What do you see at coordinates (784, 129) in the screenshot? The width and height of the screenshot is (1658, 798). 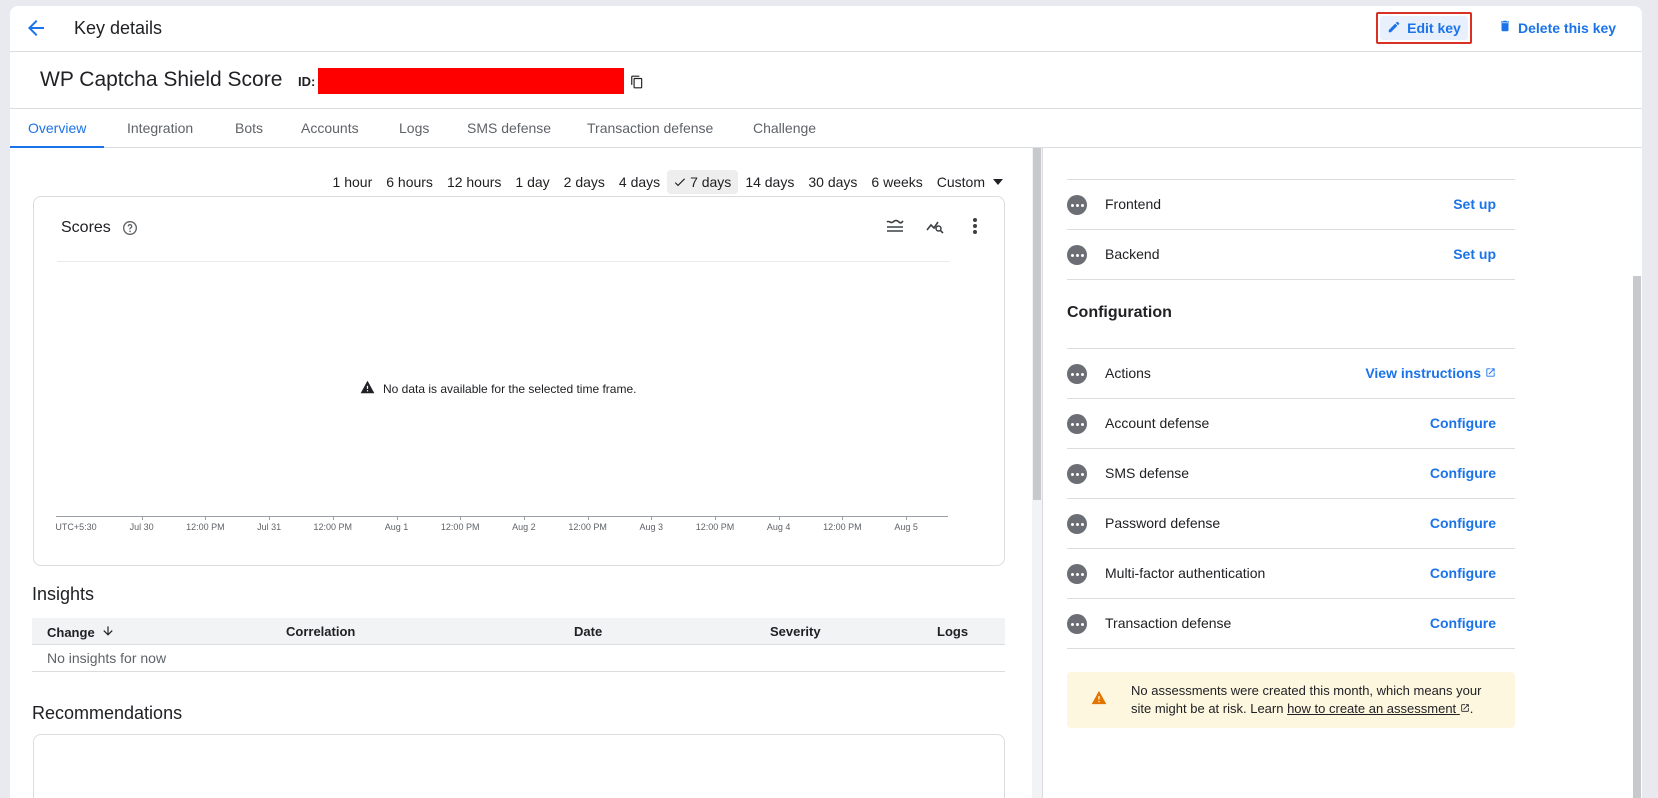 I see `tab-challenge: Challenge` at bounding box center [784, 129].